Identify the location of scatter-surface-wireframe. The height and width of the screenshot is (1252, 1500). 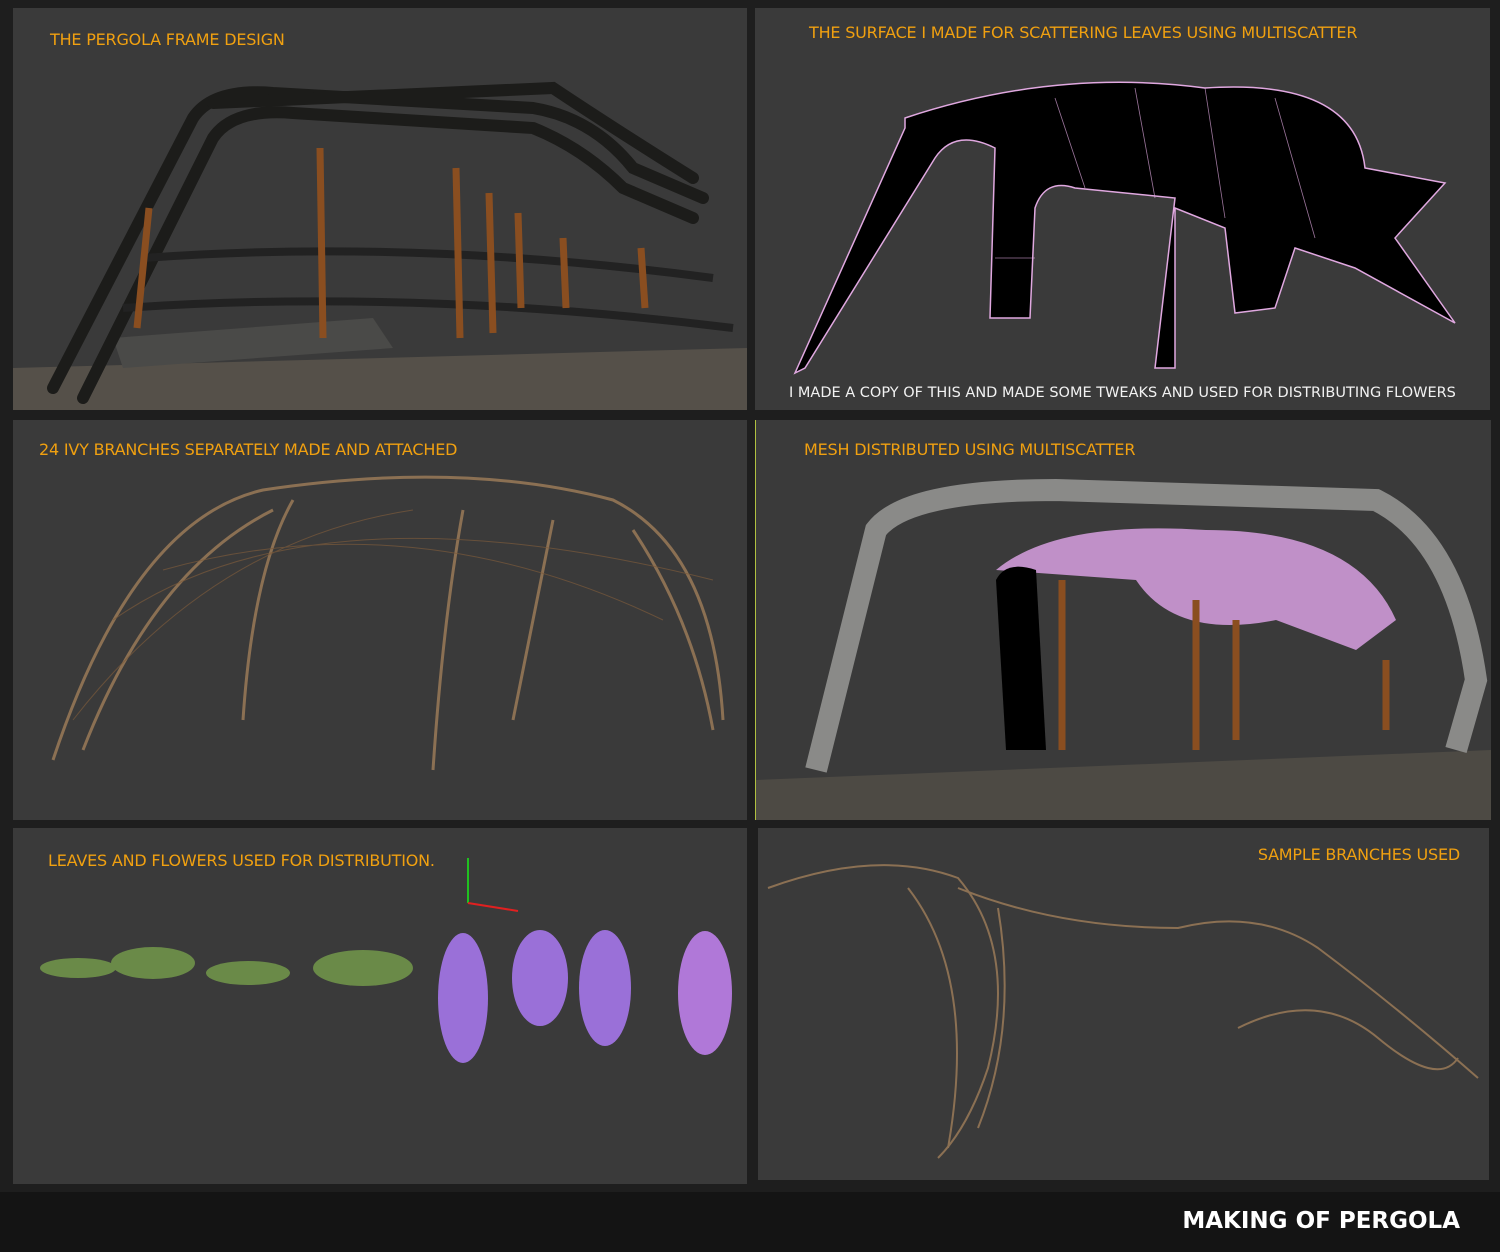
(1124, 228).